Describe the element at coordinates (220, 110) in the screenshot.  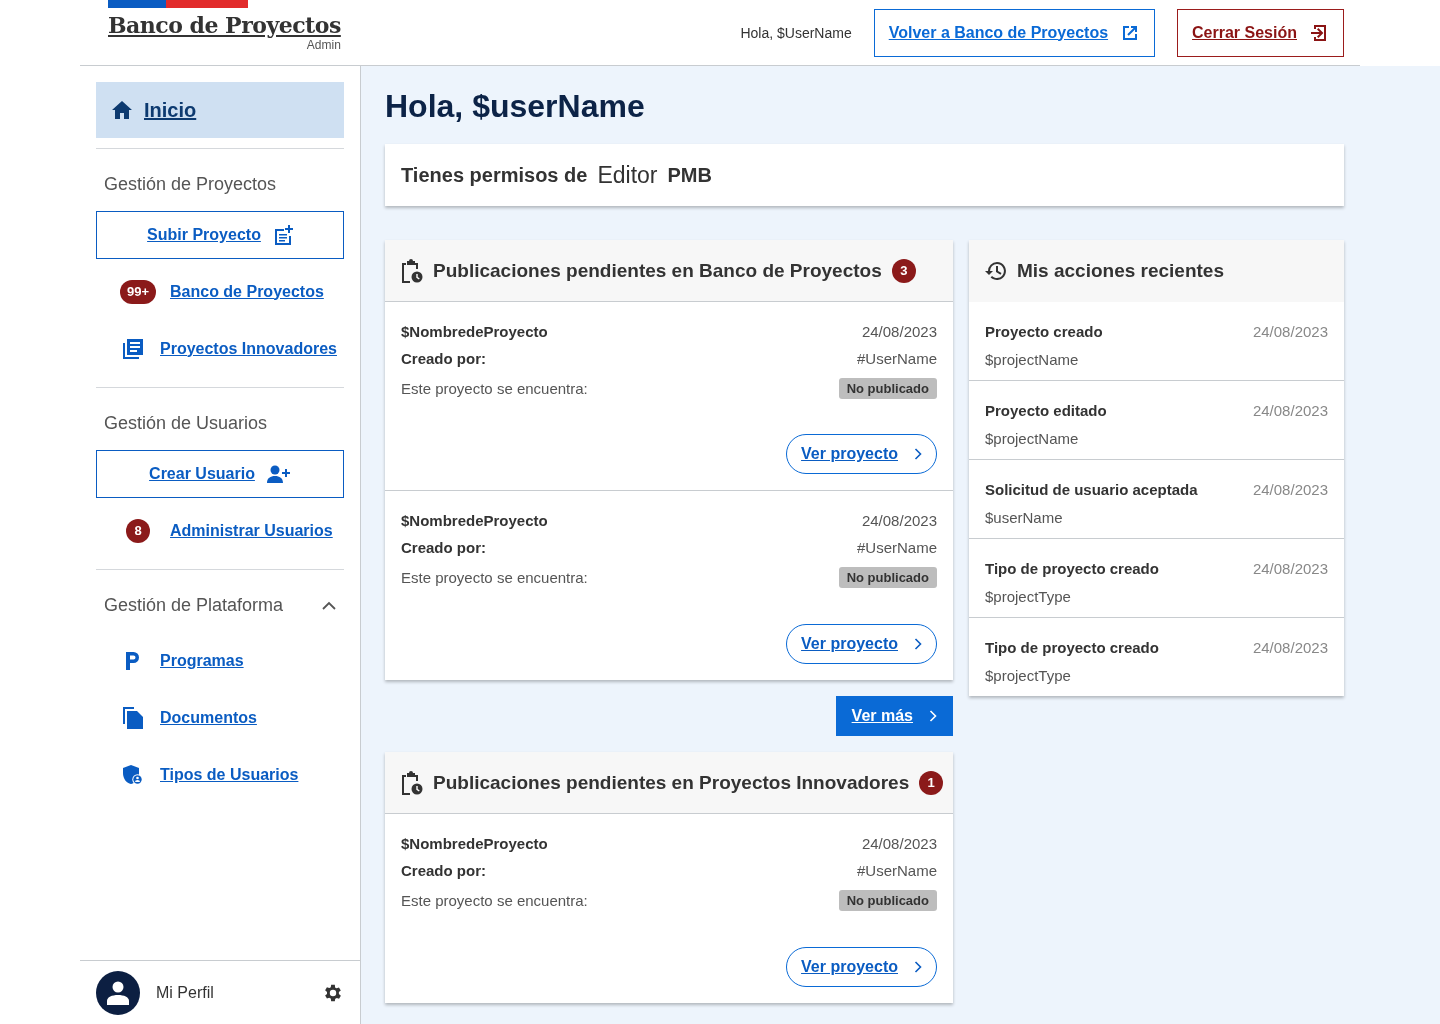
I see `home-nav-item: Inicio` at that location.